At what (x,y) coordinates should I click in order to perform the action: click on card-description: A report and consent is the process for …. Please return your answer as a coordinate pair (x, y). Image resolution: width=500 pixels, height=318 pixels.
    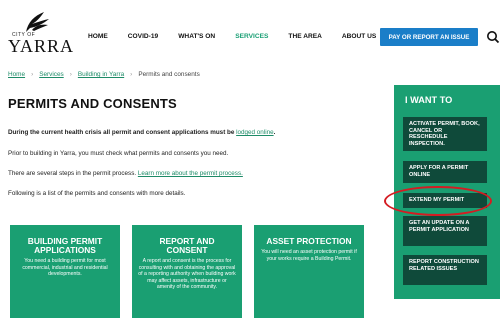
    Looking at the image, I should click on (187, 274).